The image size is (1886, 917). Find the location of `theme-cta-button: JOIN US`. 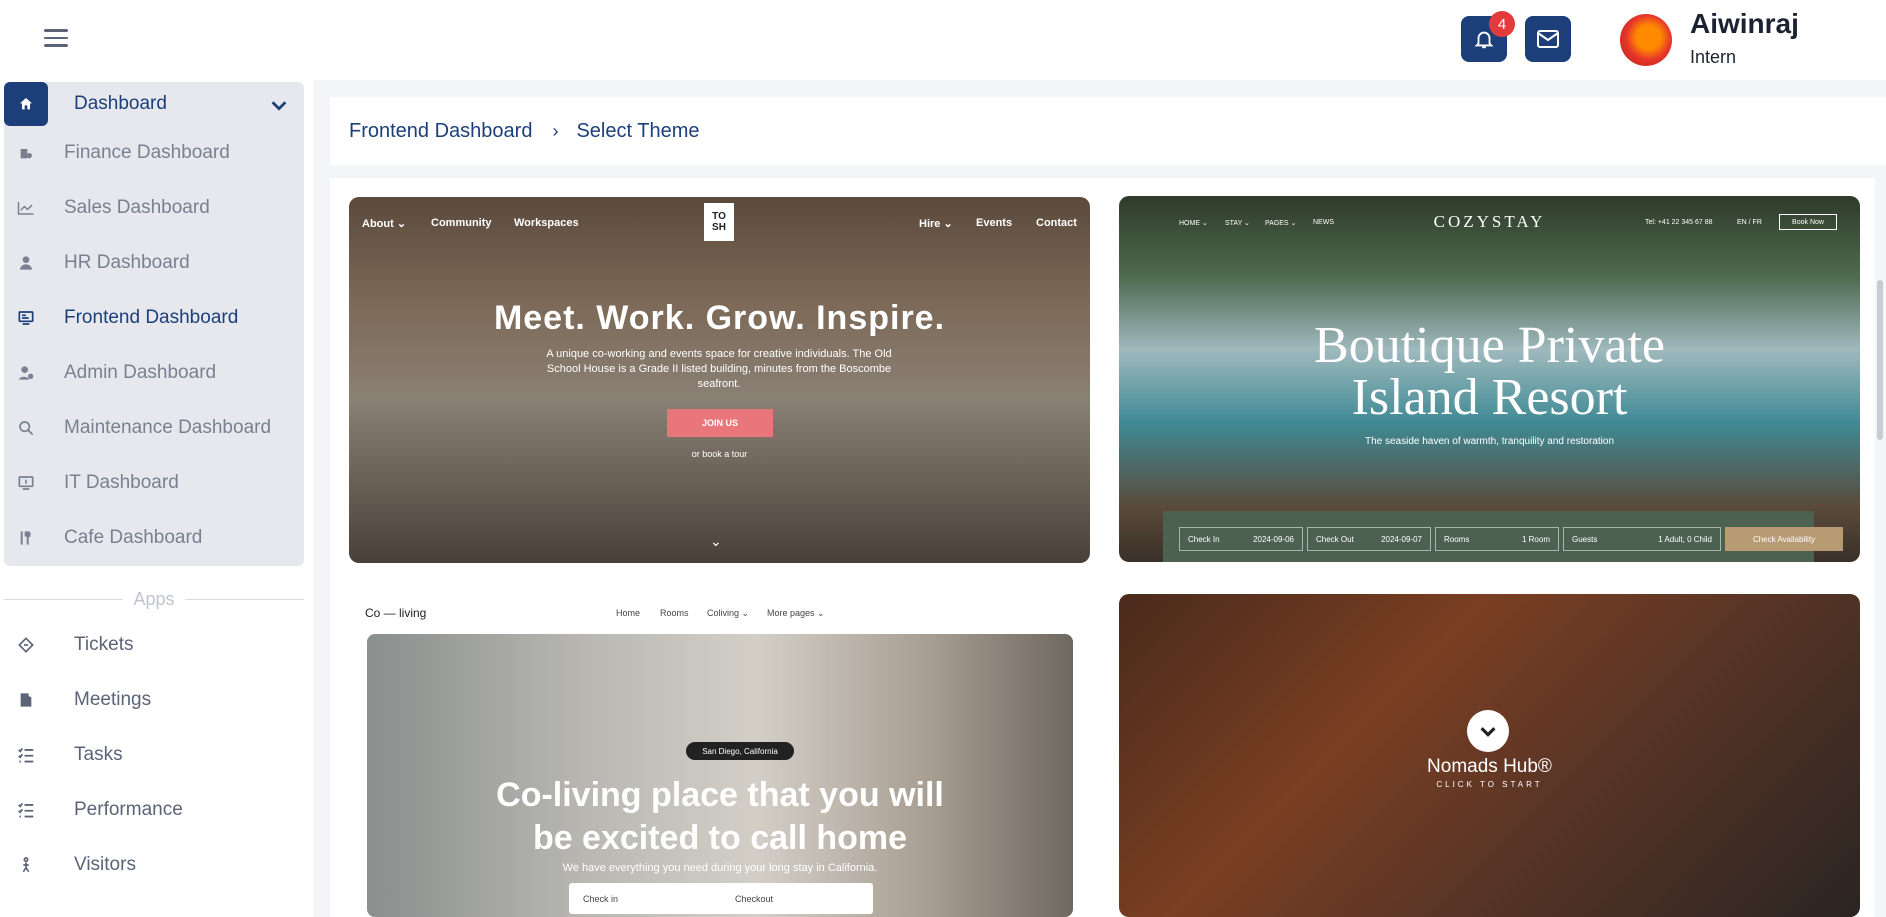

theme-cta-button: JOIN US is located at coordinates (720, 423).